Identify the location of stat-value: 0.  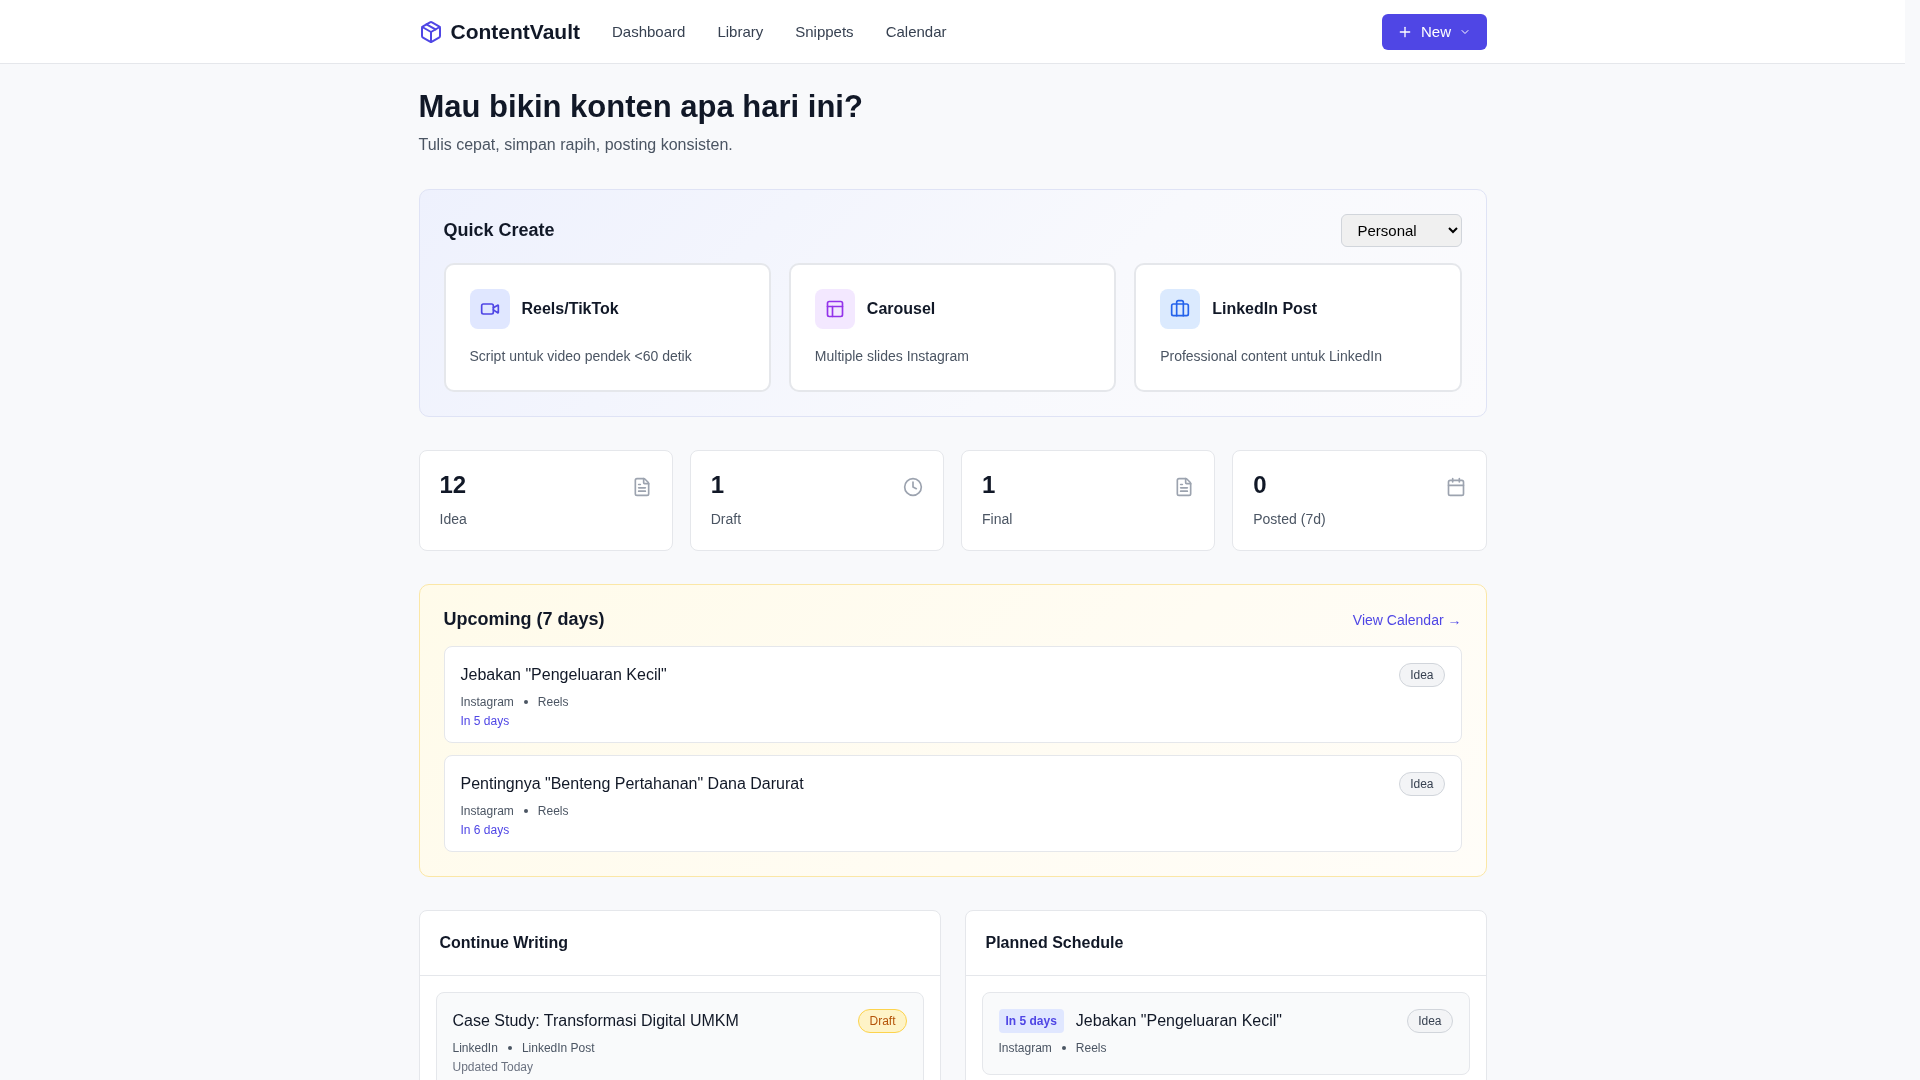
(1260, 485).